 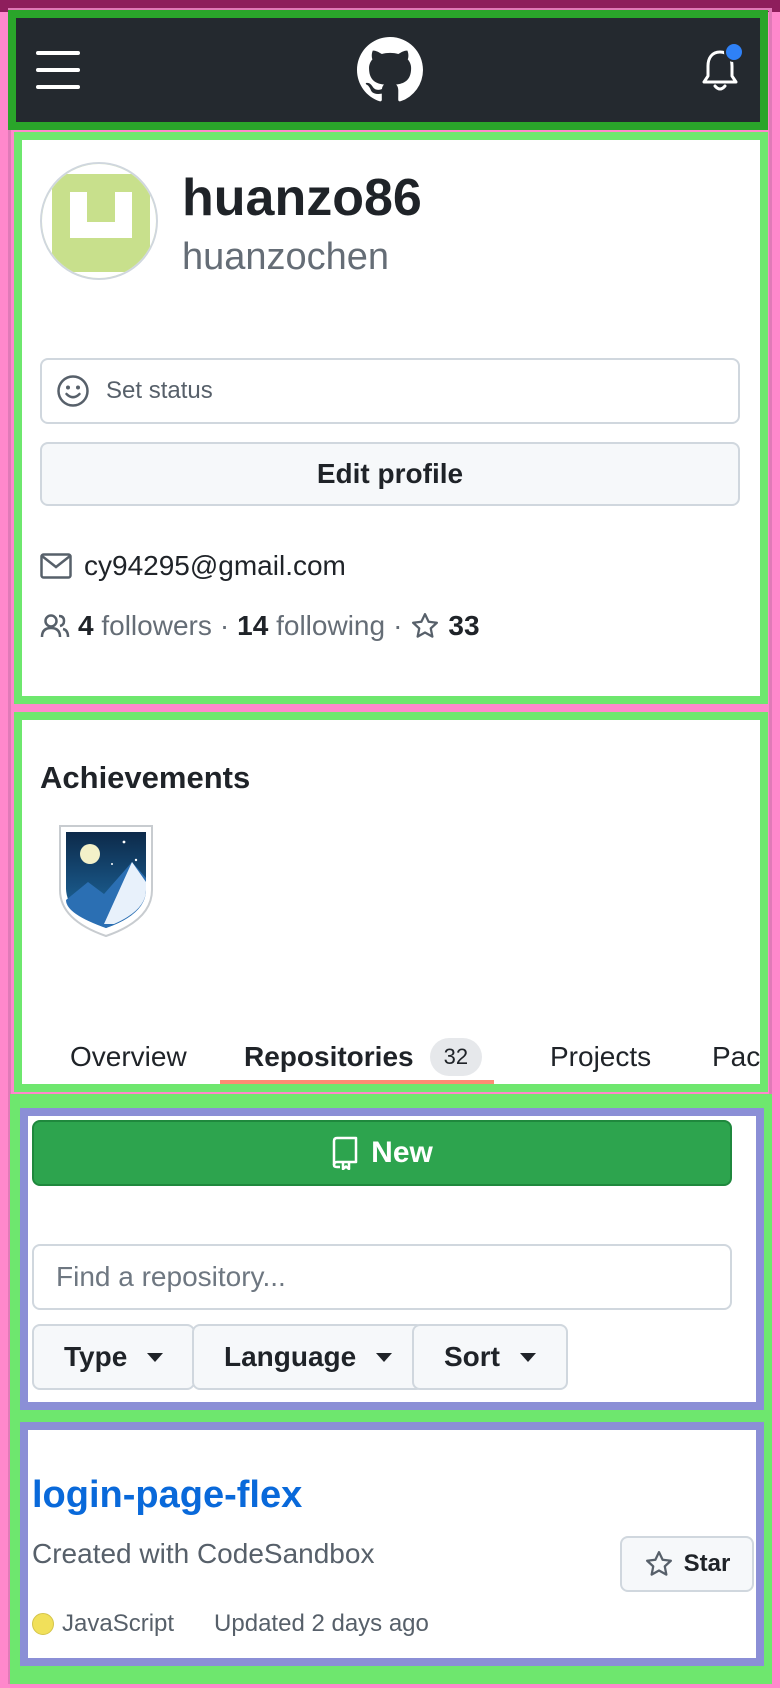 What do you see at coordinates (73, 391) in the screenshot?
I see `smiley-icon` at bounding box center [73, 391].